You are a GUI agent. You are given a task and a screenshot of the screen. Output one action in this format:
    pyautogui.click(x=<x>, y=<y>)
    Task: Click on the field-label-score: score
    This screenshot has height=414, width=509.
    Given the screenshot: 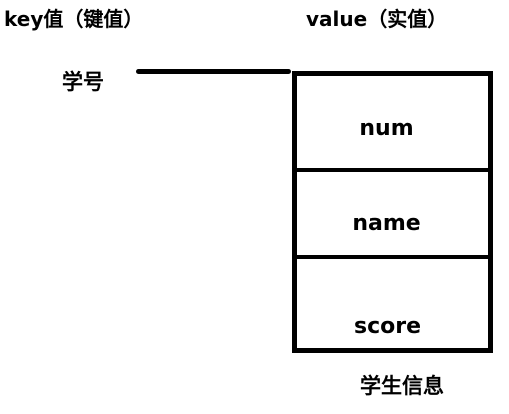 What is the action you would take?
    pyautogui.click(x=387, y=326)
    